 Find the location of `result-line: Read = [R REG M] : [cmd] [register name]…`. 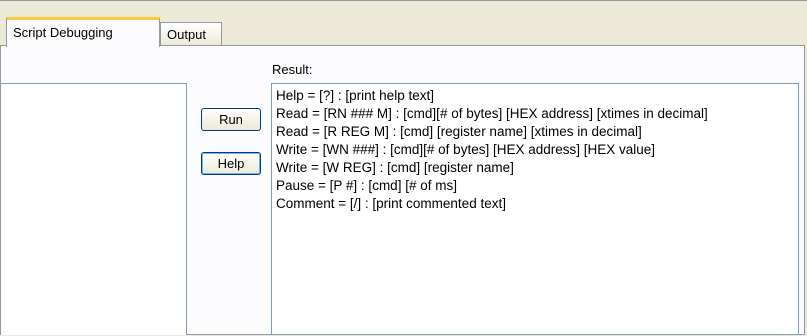

result-line: Read = [R REG M] : [cmd] [register name]… is located at coordinates (459, 131).